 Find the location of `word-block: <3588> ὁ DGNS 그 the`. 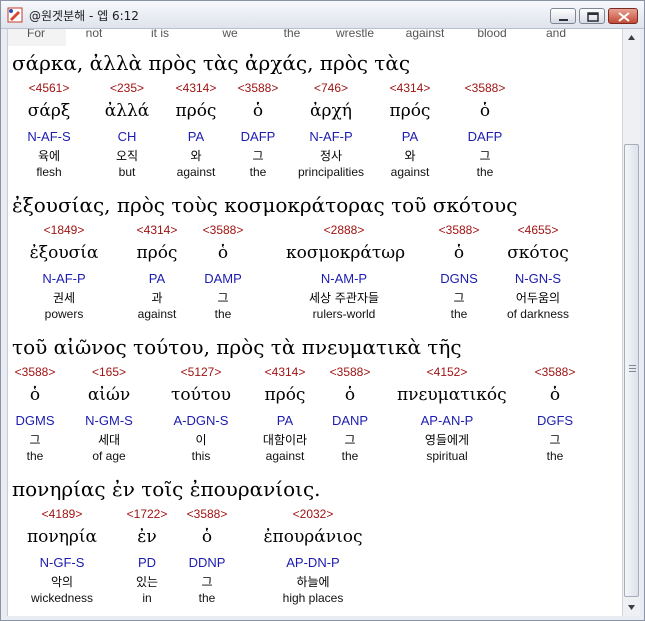

word-block: <3588> ὁ DGNS 그 the is located at coordinates (459, 272).